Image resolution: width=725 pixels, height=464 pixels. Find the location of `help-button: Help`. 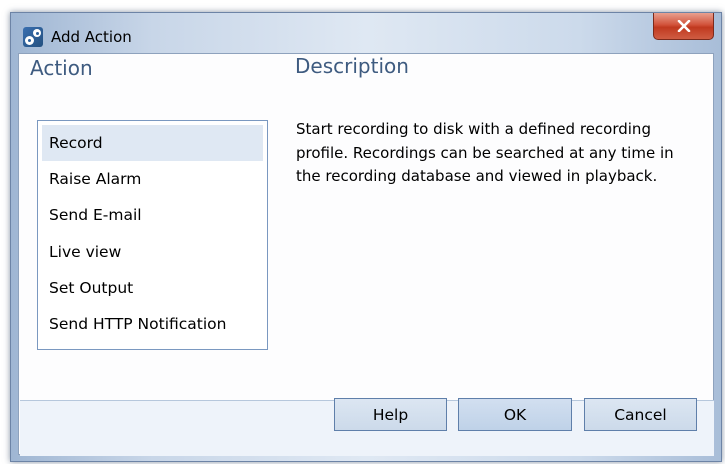

help-button: Help is located at coordinates (390, 414).